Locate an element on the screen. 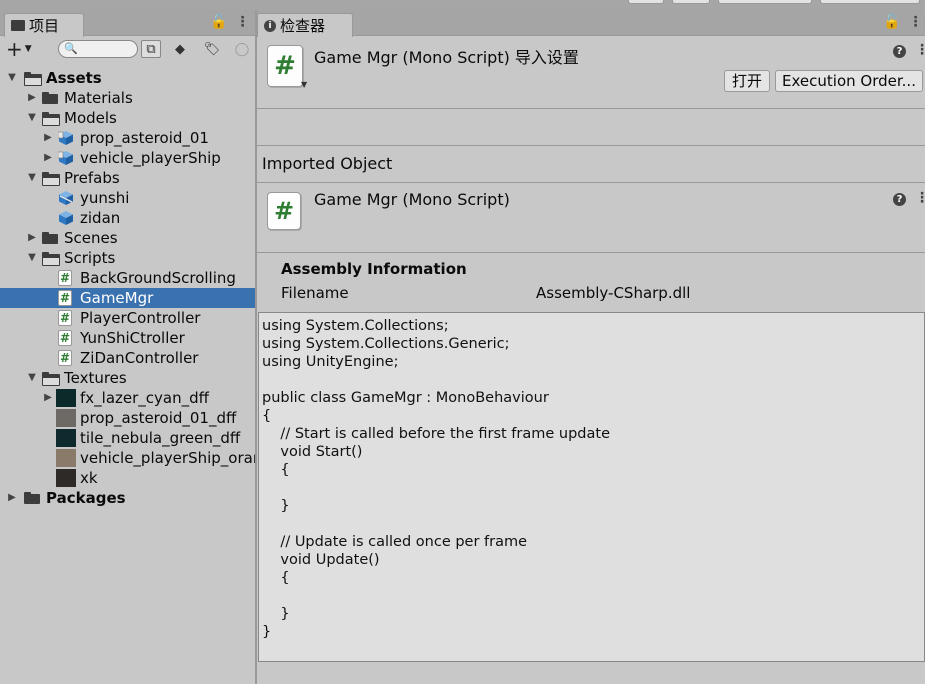  open-button: 打开 is located at coordinates (747, 81).